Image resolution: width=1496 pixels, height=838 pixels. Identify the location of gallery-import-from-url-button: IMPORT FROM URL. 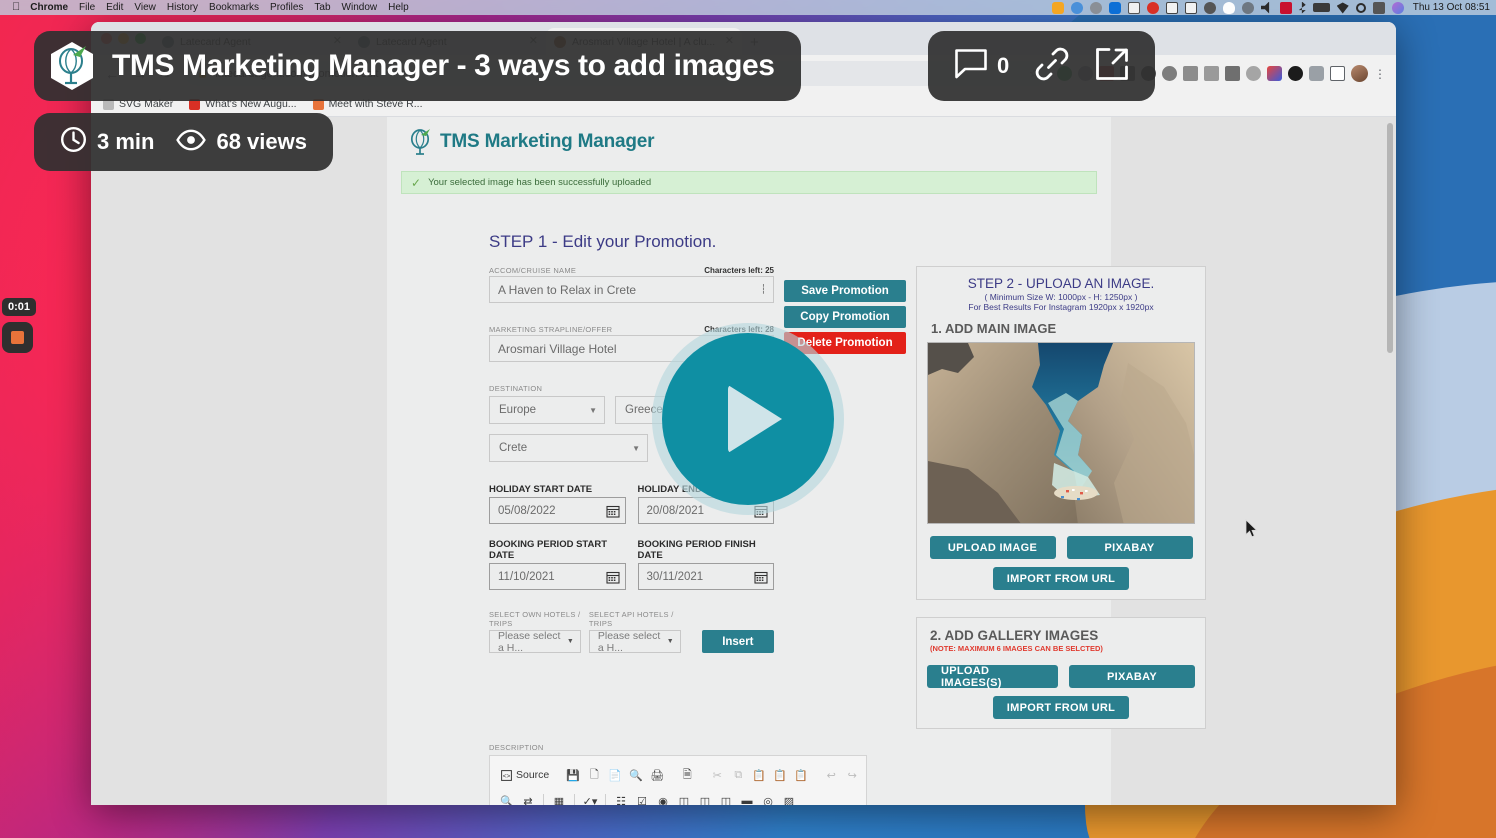
(1061, 707).